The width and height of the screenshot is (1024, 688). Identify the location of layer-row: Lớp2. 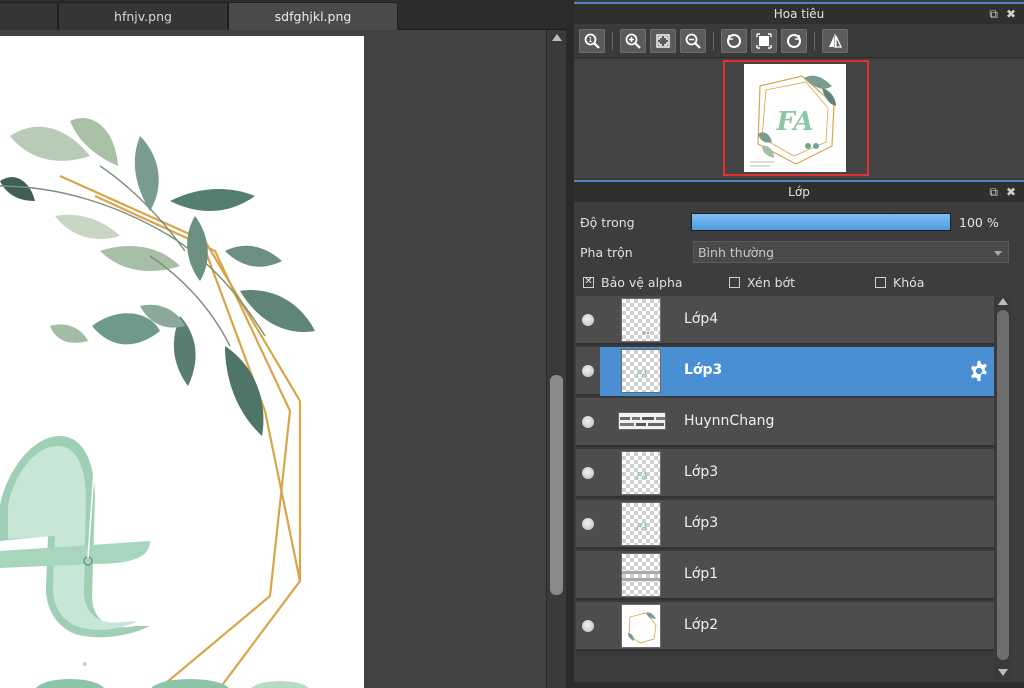
(785, 626).